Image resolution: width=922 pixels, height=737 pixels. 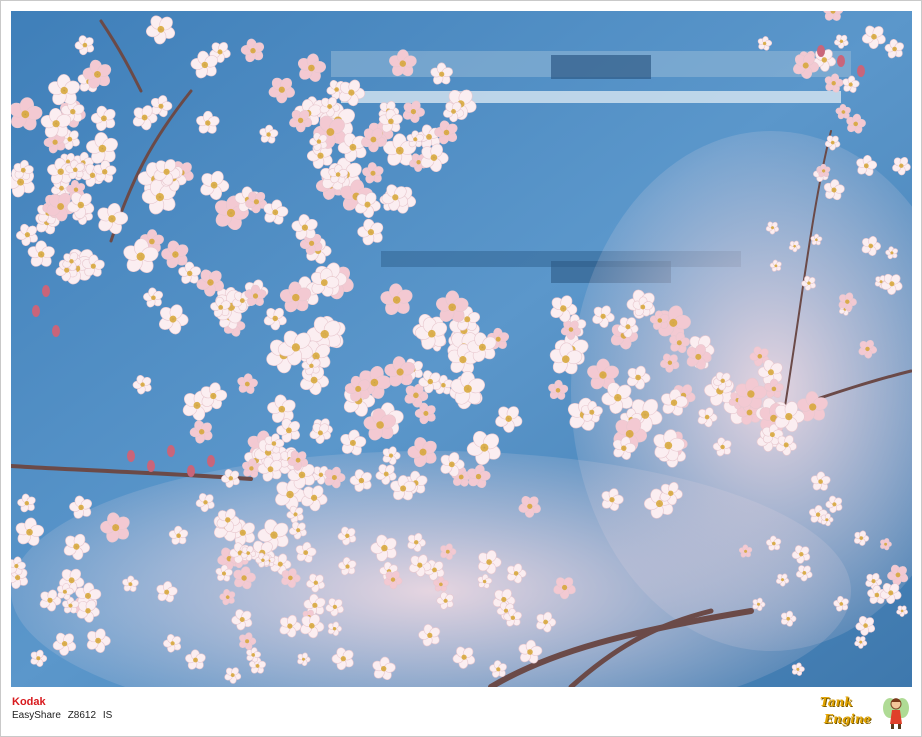 I want to click on fairy-mascot-icon, so click(x=896, y=713).